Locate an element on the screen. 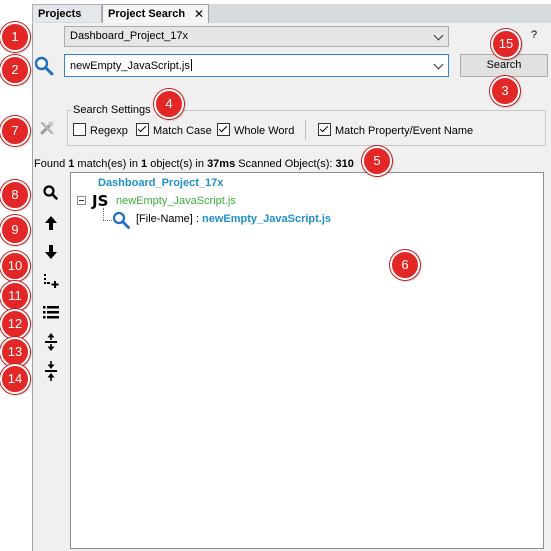 This screenshot has height=551, width=551. settings-tools-icon is located at coordinates (47, 128).